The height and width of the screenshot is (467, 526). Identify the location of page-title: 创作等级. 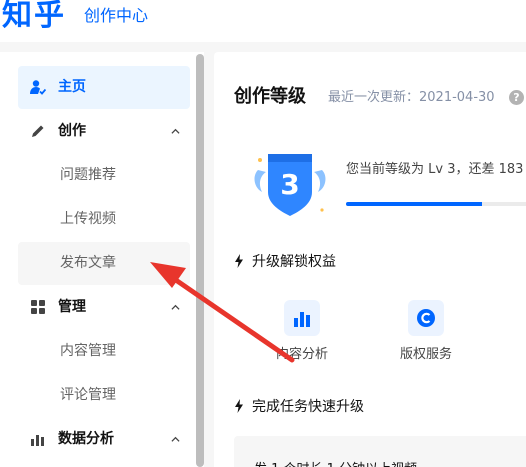
(270, 96).